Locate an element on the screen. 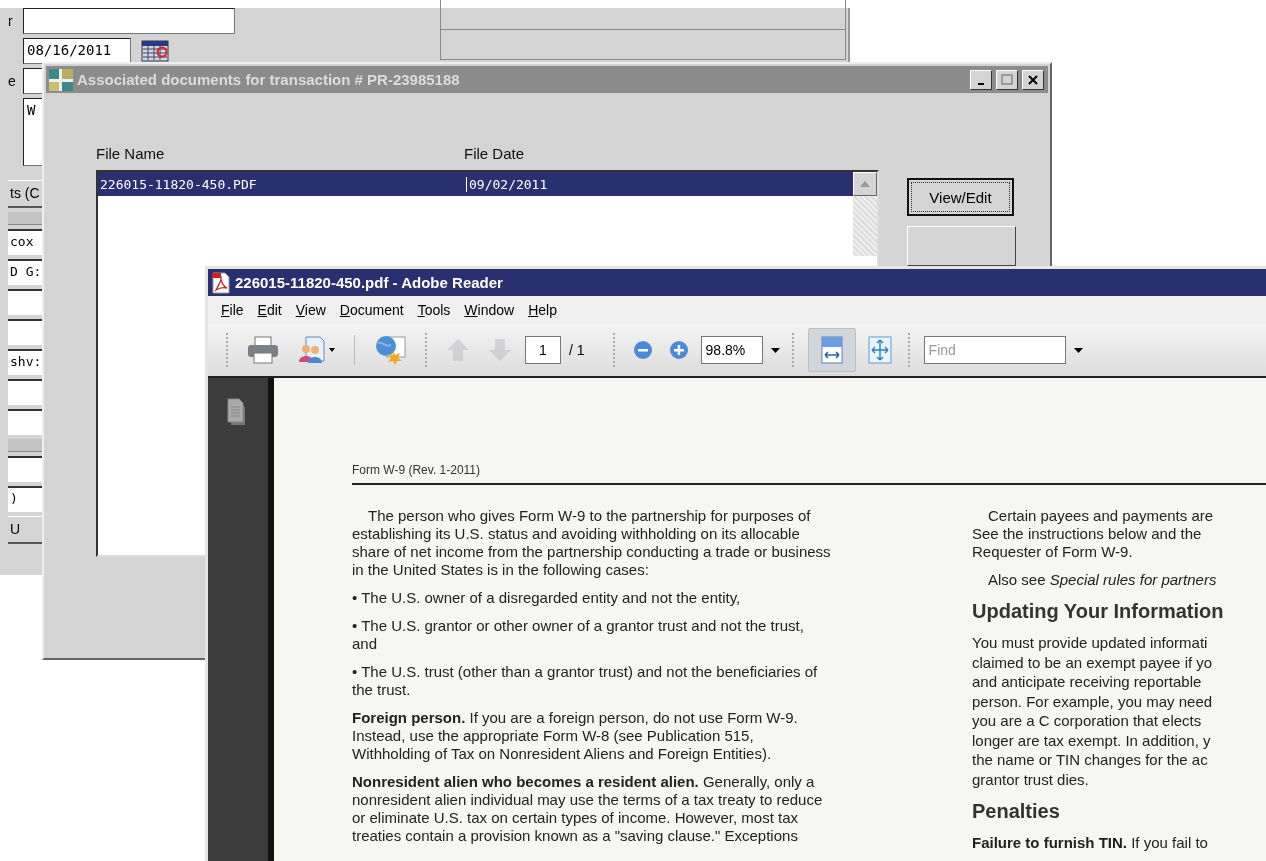 The width and height of the screenshot is (1266, 861). menu-item: Document is located at coordinates (371, 310).